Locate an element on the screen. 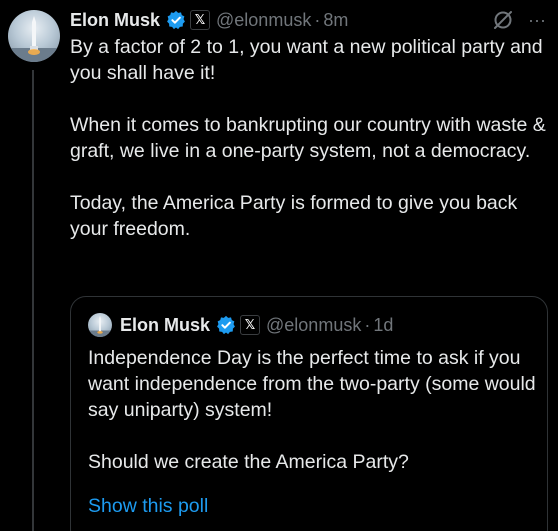 This screenshot has width=558, height=531. quoted-author-name: Elon Musk is located at coordinates (165, 325).